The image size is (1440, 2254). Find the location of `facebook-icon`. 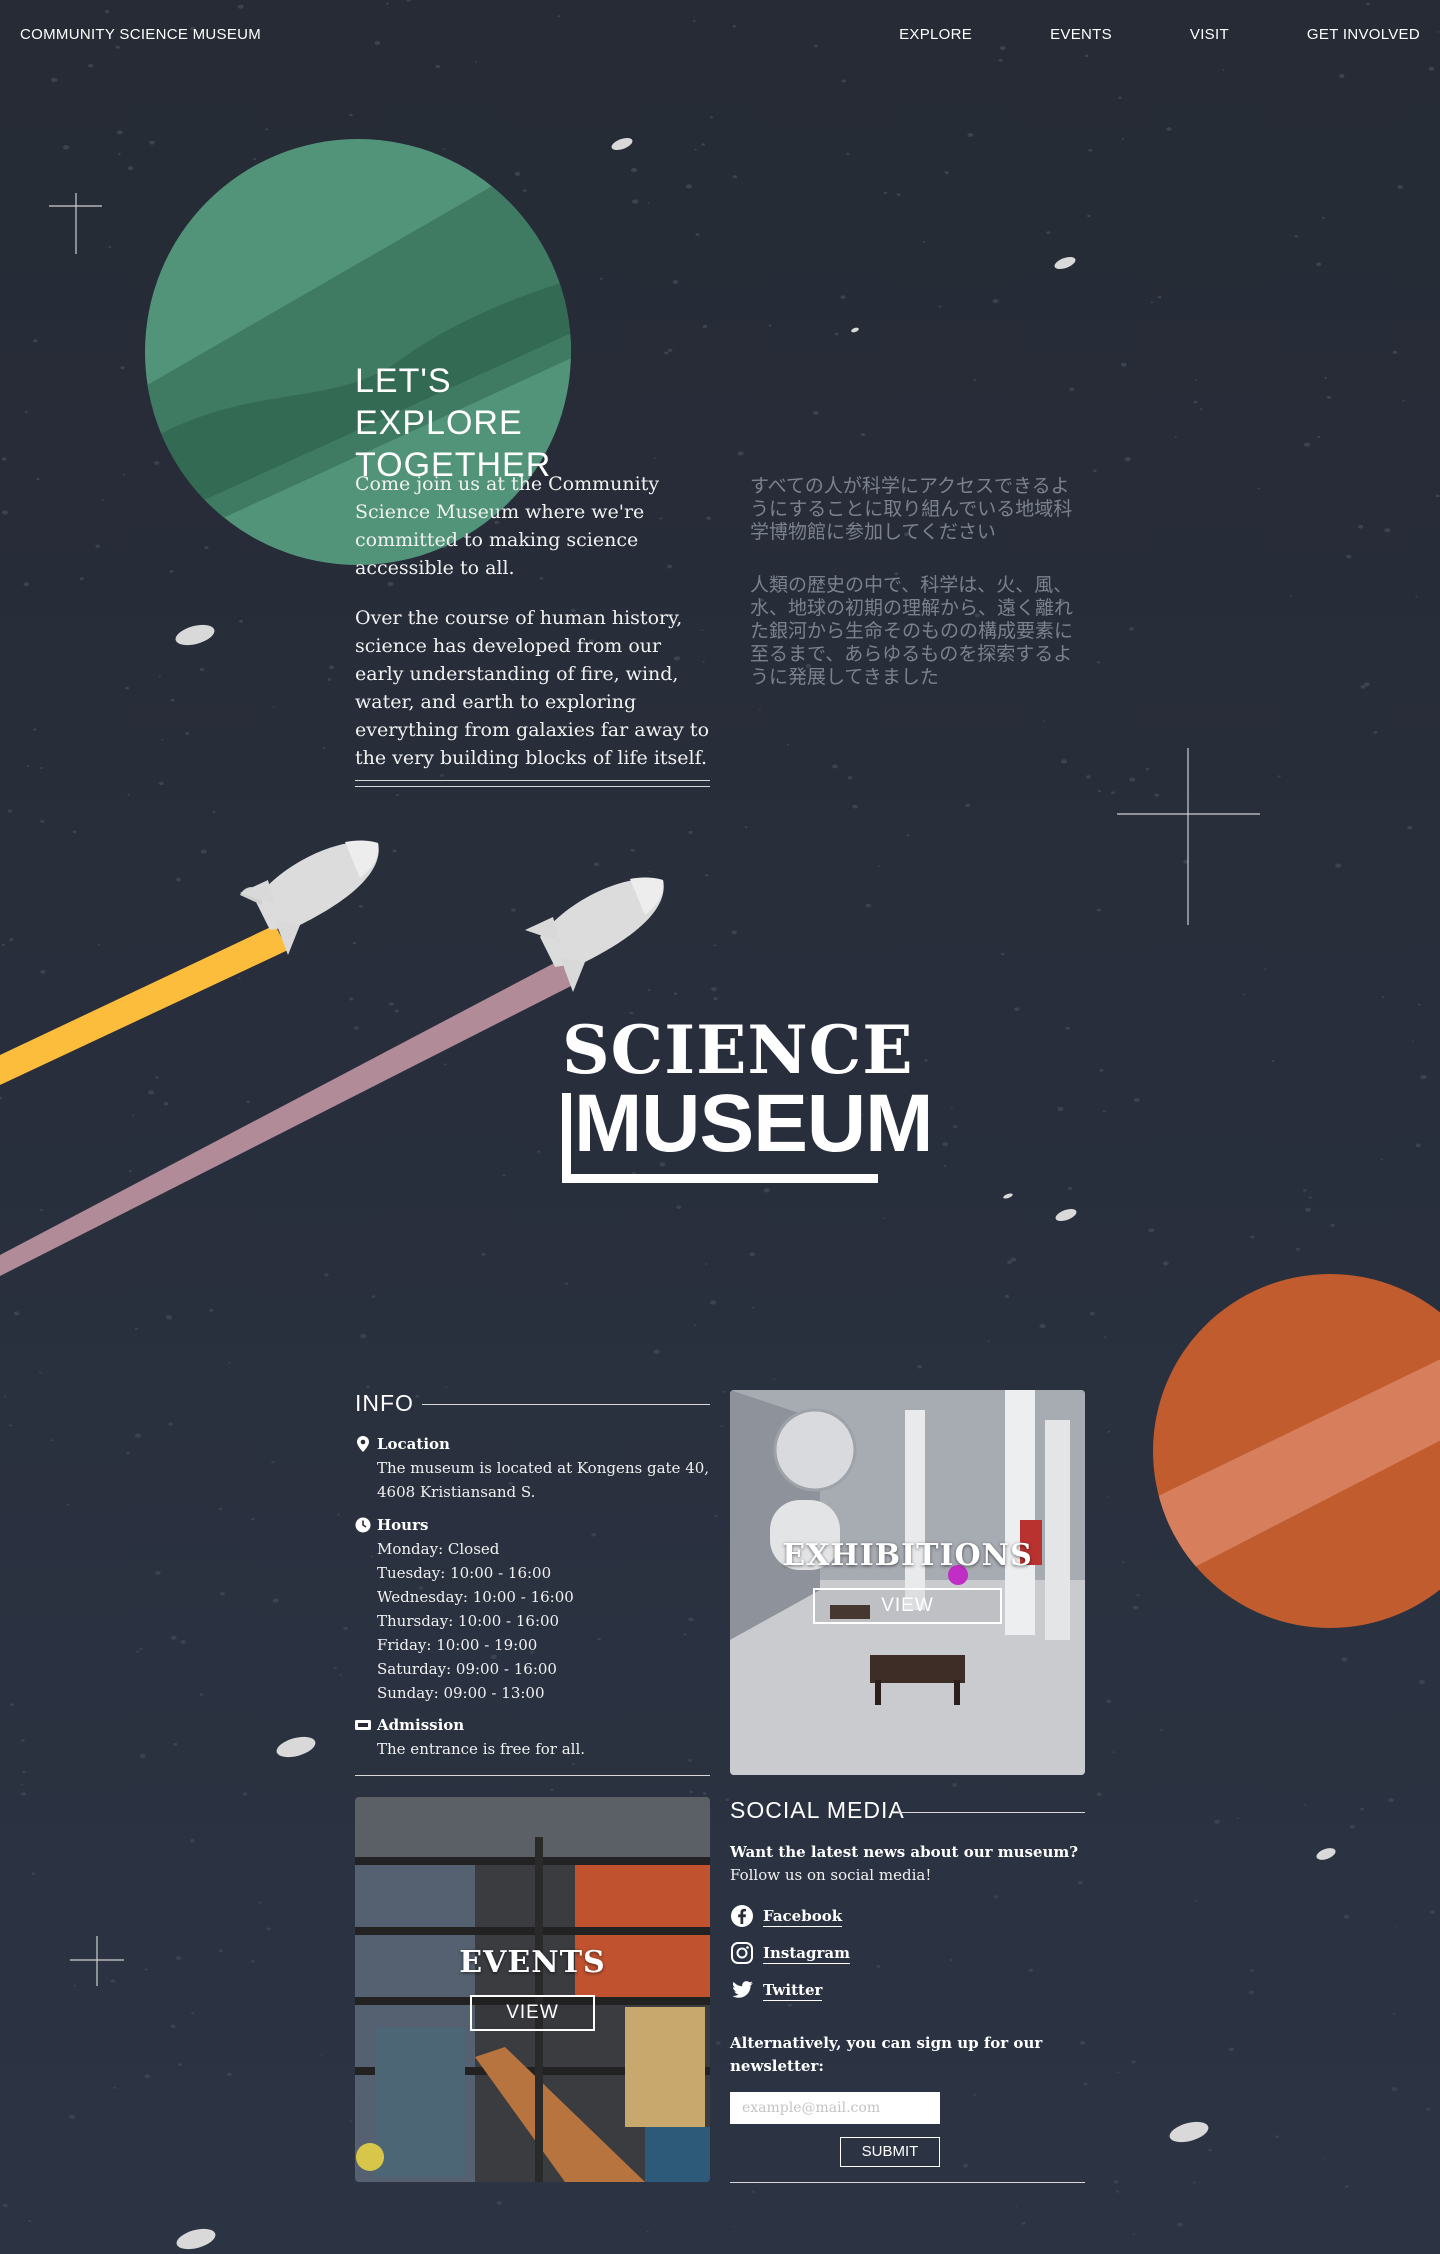

facebook-icon is located at coordinates (742, 1916).